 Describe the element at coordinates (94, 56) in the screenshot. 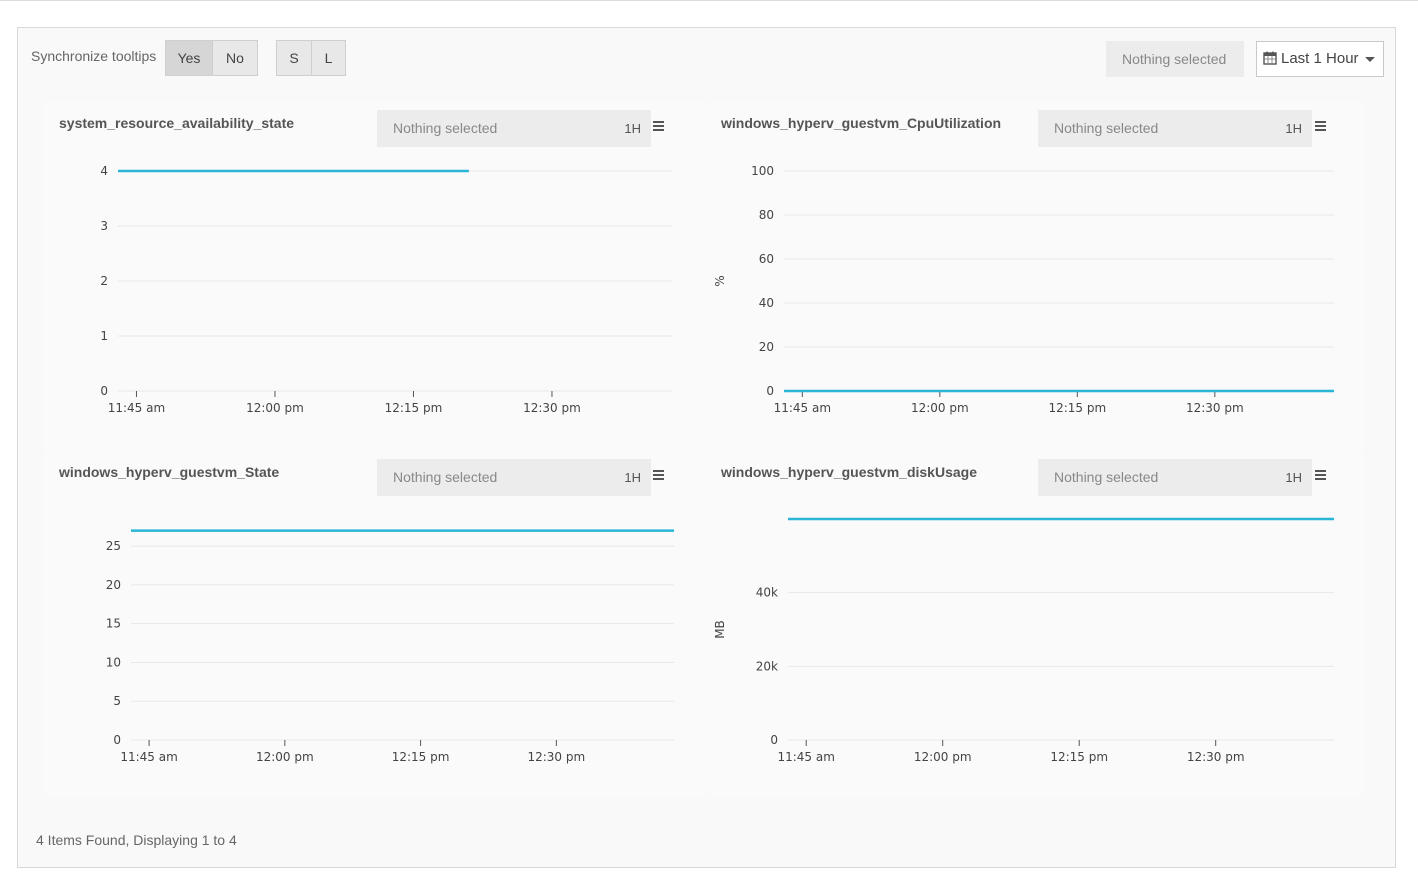

I see `sync-tooltips-label: Synchronize tooltips` at that location.